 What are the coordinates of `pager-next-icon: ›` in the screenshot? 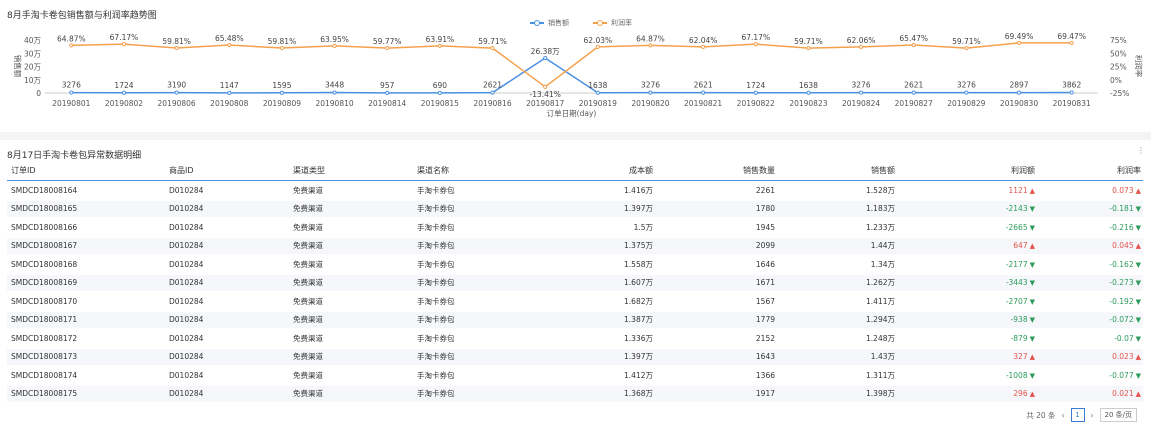 It's located at (1092, 415).